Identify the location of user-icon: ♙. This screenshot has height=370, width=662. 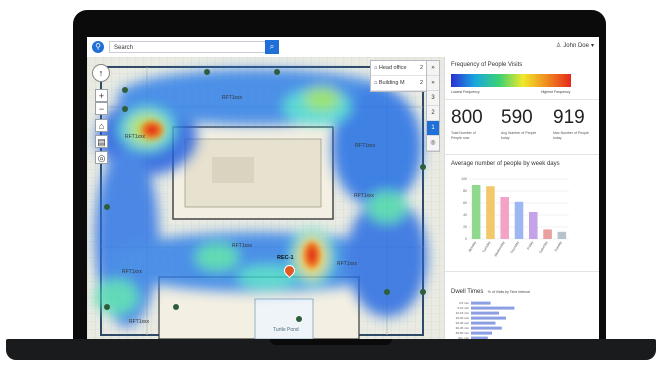
(558, 46).